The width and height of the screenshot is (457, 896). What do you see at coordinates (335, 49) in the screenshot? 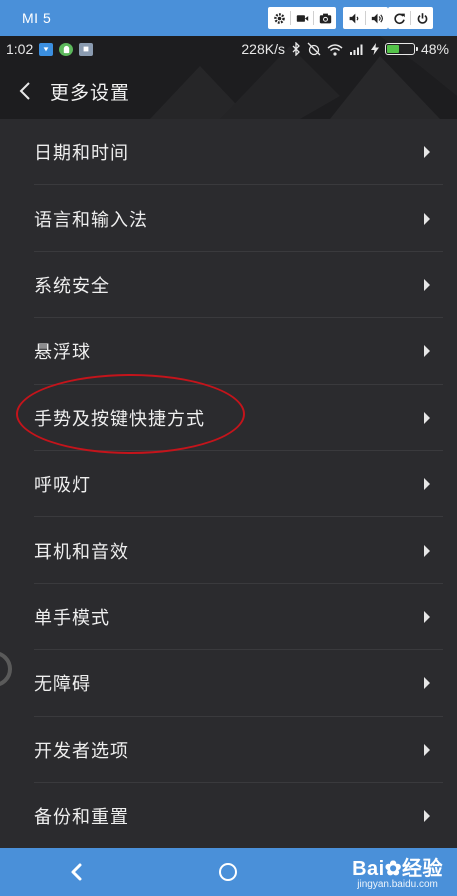
I see `wifi-icon` at bounding box center [335, 49].